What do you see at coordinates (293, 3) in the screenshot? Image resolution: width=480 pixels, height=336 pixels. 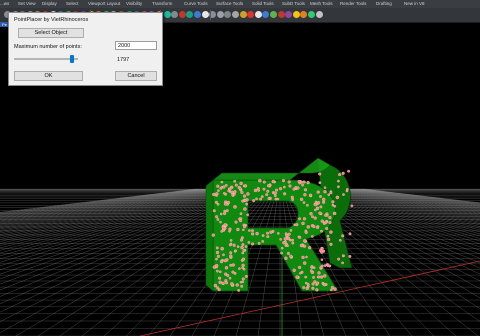 I see `toolbar-tab: SubD Tools` at bounding box center [293, 3].